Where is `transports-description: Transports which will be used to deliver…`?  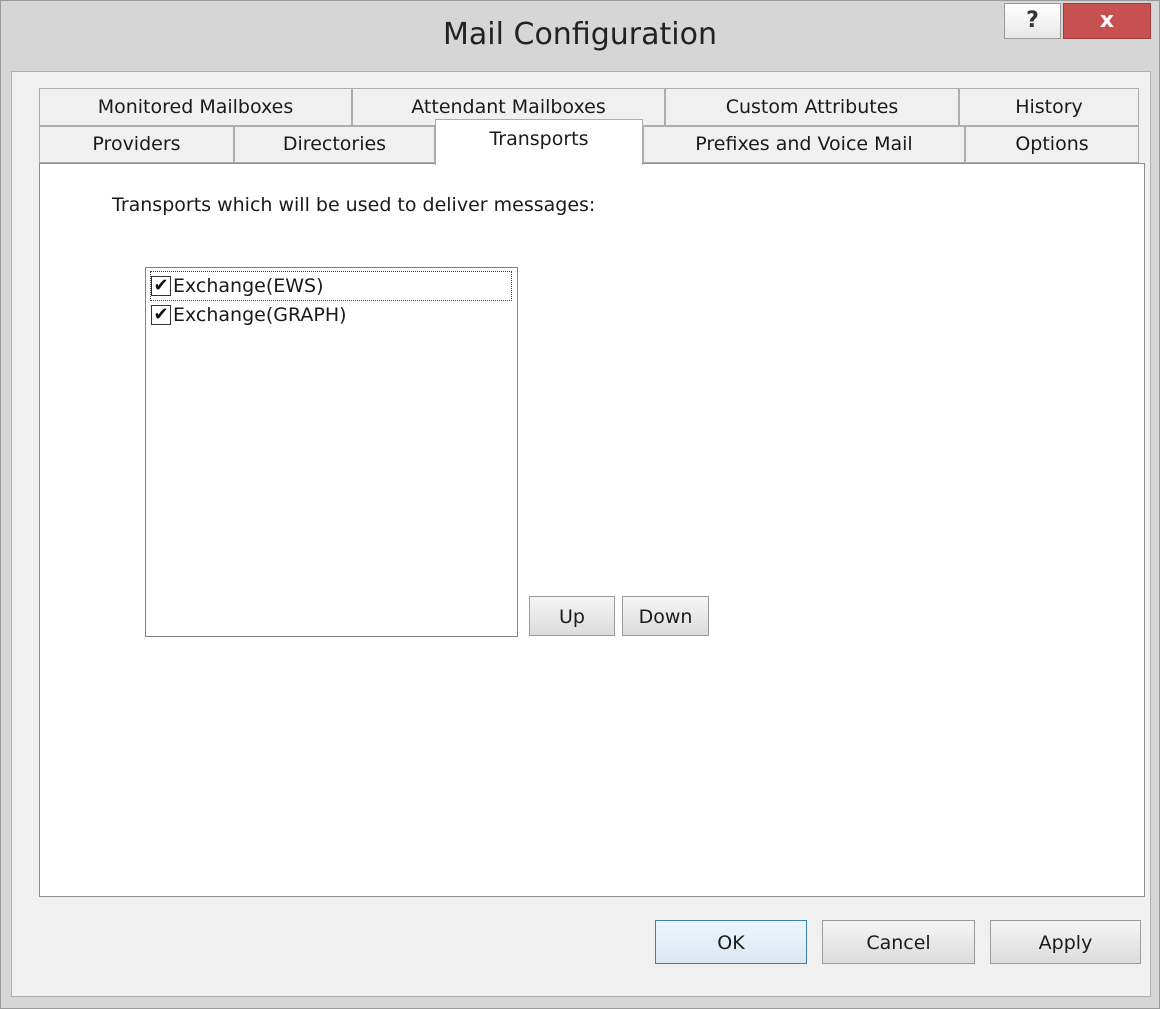
transports-description: Transports which will be used to deliver… is located at coordinates (354, 205).